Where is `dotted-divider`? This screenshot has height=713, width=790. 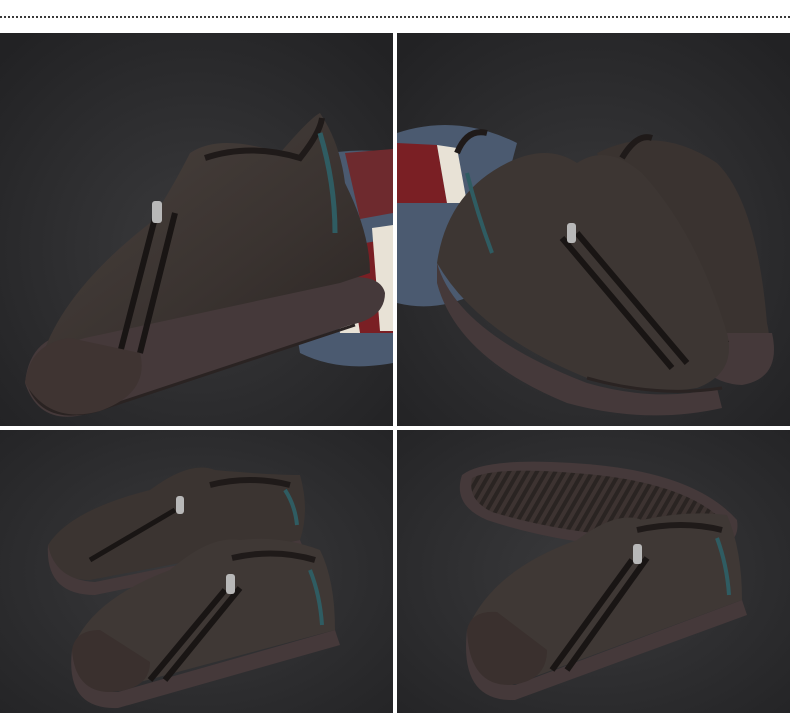 dotted-divider is located at coordinates (395, 17).